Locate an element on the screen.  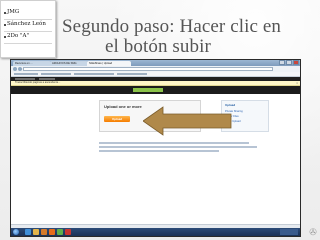
pdf-icon is located at coordinates (68, 232).